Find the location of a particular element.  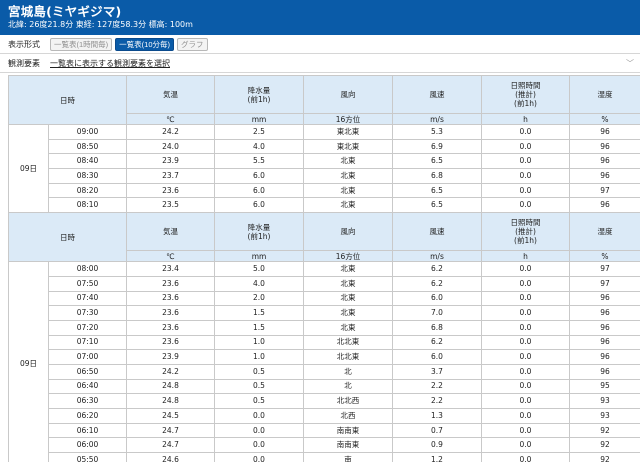

element-select-text: 一覧表に表示する観測要素を選択 is located at coordinates (110, 63).